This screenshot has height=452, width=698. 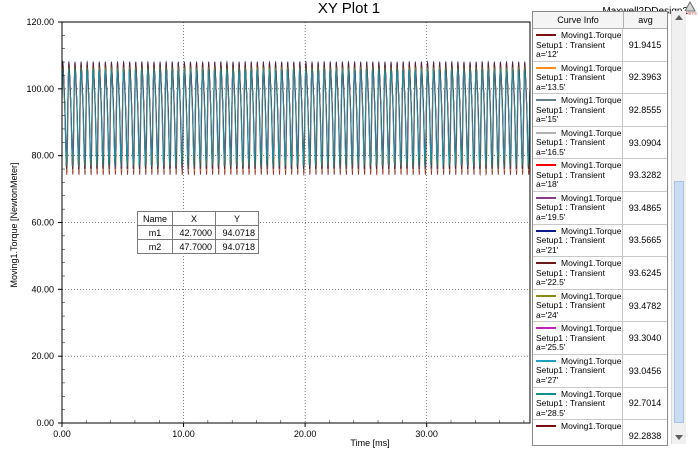 I want to click on legend-curve-info: Moving1.Torque, so click(x=578, y=432).